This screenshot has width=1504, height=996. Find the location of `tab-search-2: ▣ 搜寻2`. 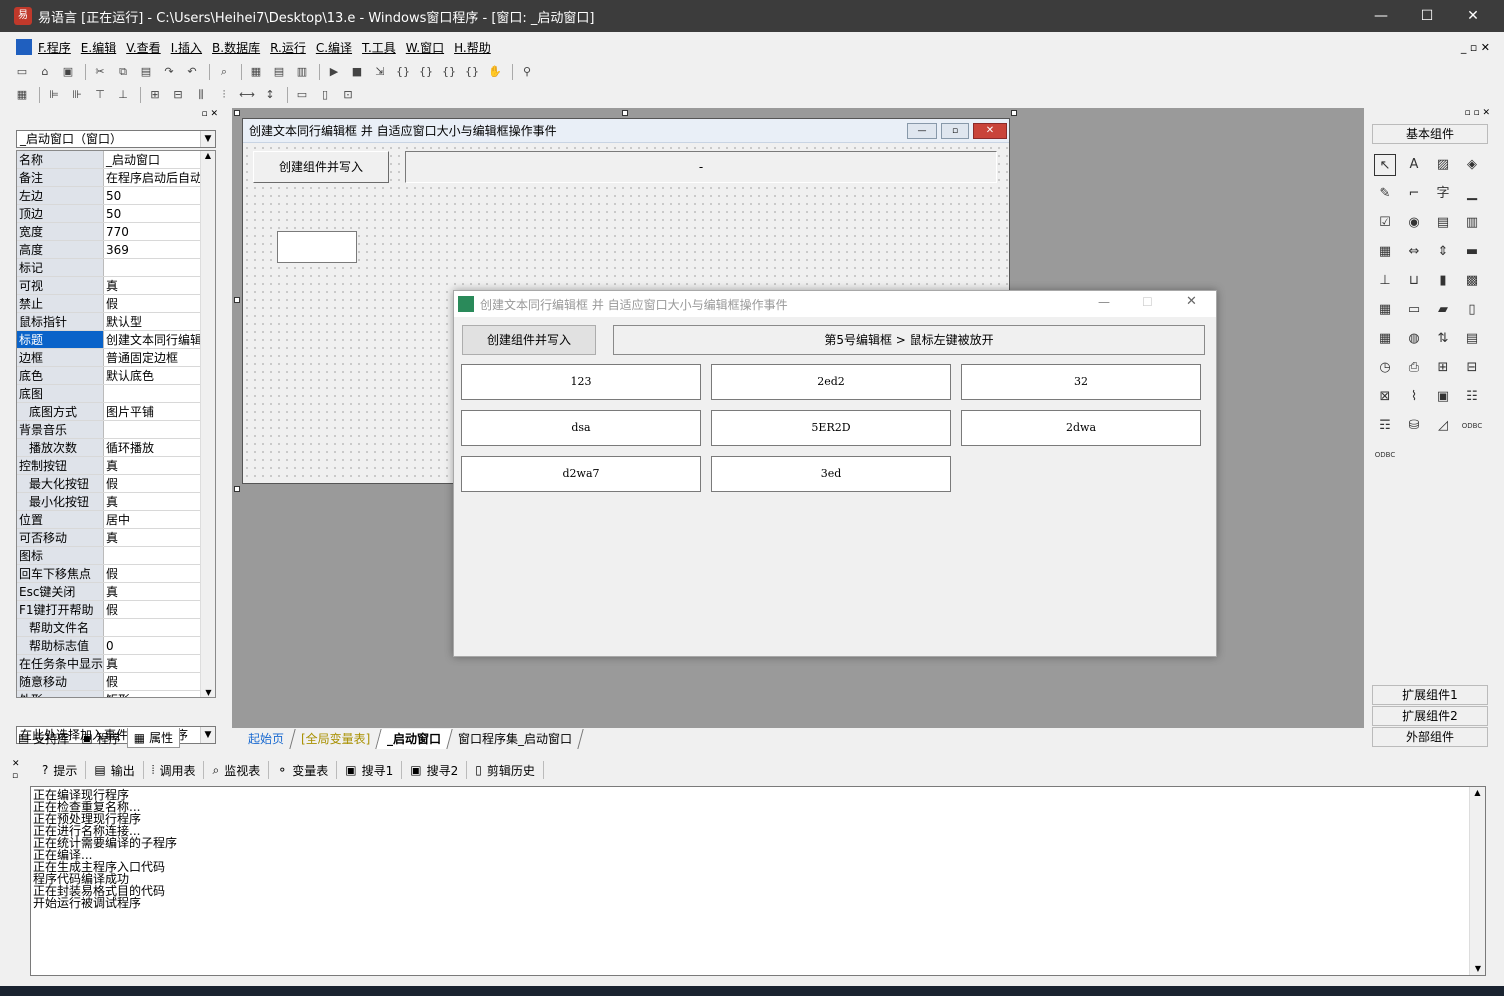

tab-search-2: ▣ 搜寻2 is located at coordinates (435, 770).